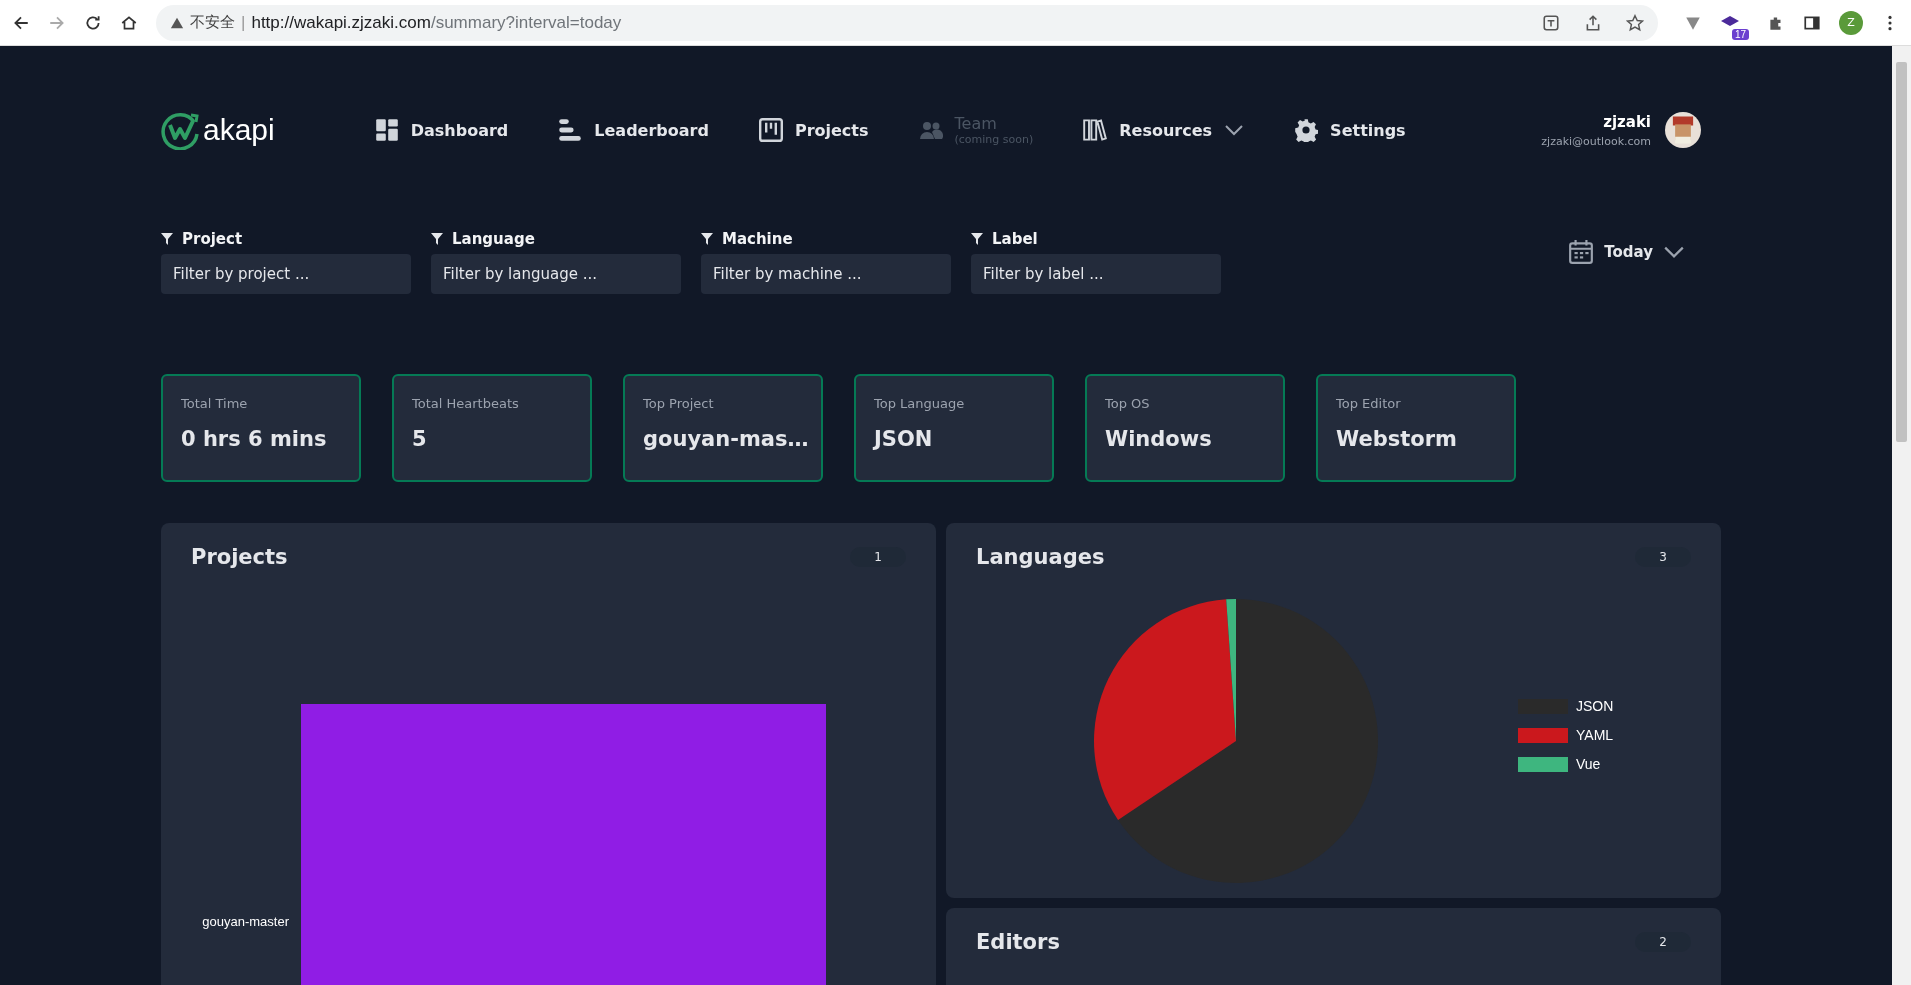 Image resolution: width=1911 pixels, height=985 pixels. What do you see at coordinates (1634, 22) in the screenshot?
I see `star-icon` at bounding box center [1634, 22].